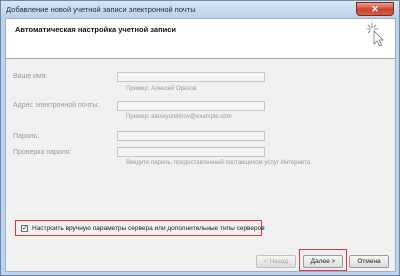 The image size is (400, 276). I want to click on wizard-header: Автоматическая настройка учетной записи, so click(200, 39).